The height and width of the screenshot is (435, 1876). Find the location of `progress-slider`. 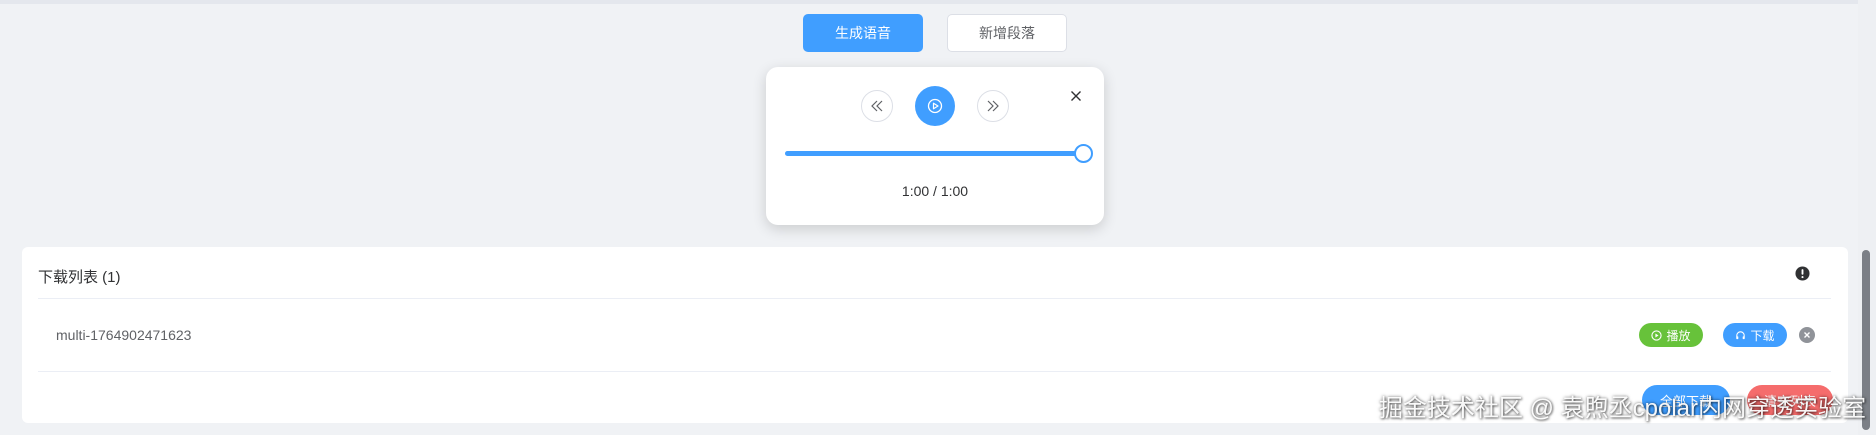

progress-slider is located at coordinates (939, 153).